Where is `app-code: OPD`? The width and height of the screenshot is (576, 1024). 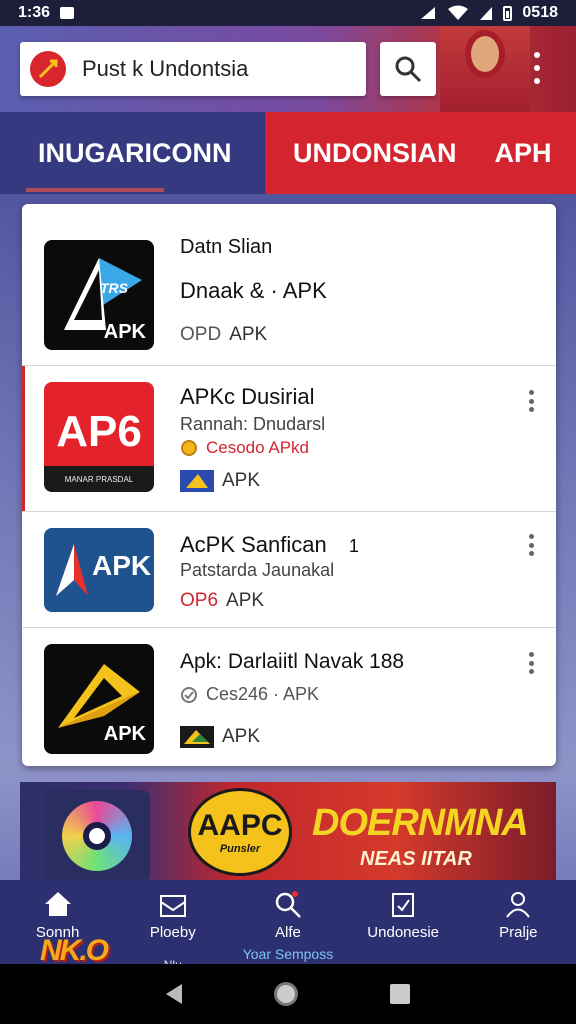
app-code: OPD is located at coordinates (201, 334).